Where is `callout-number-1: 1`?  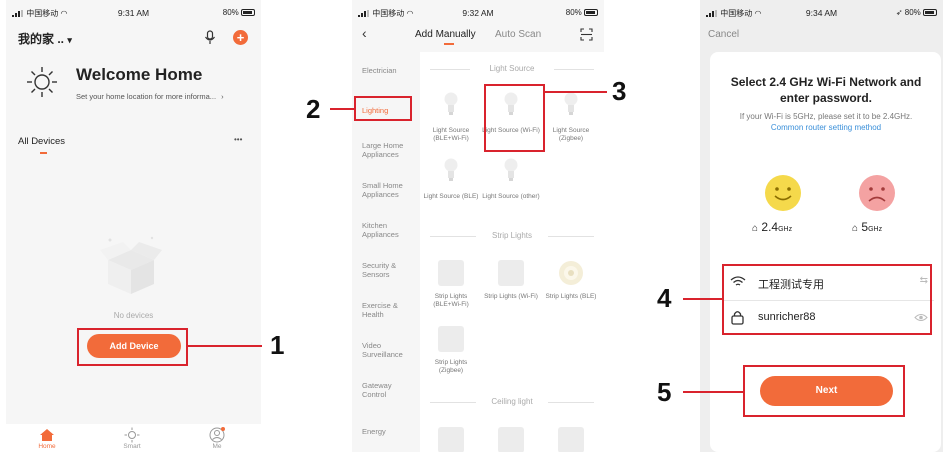 callout-number-1: 1 is located at coordinates (277, 345).